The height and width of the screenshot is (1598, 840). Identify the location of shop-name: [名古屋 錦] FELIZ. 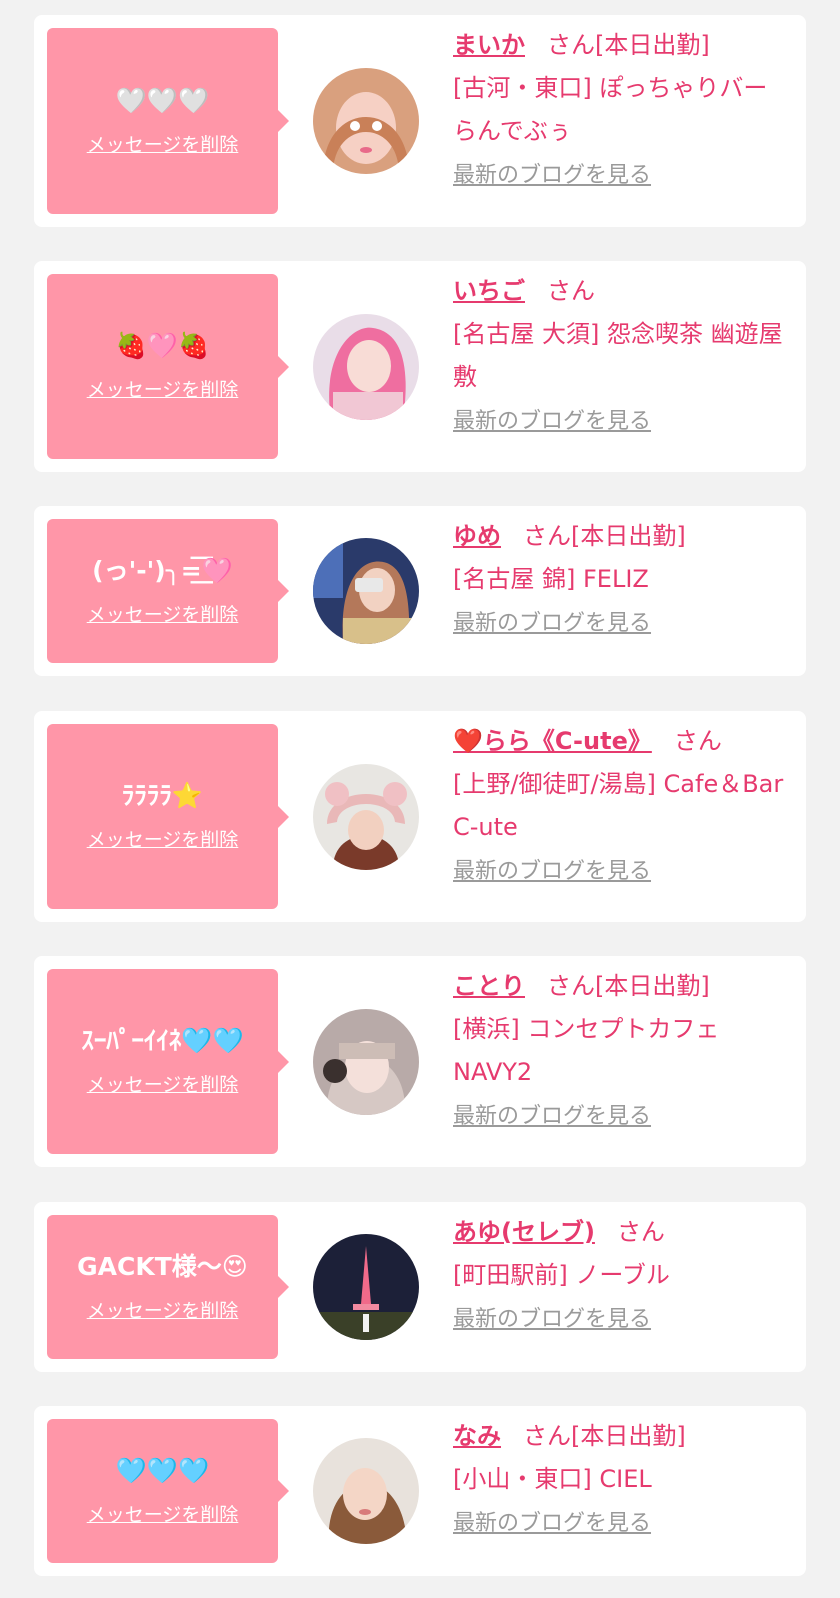
(551, 579).